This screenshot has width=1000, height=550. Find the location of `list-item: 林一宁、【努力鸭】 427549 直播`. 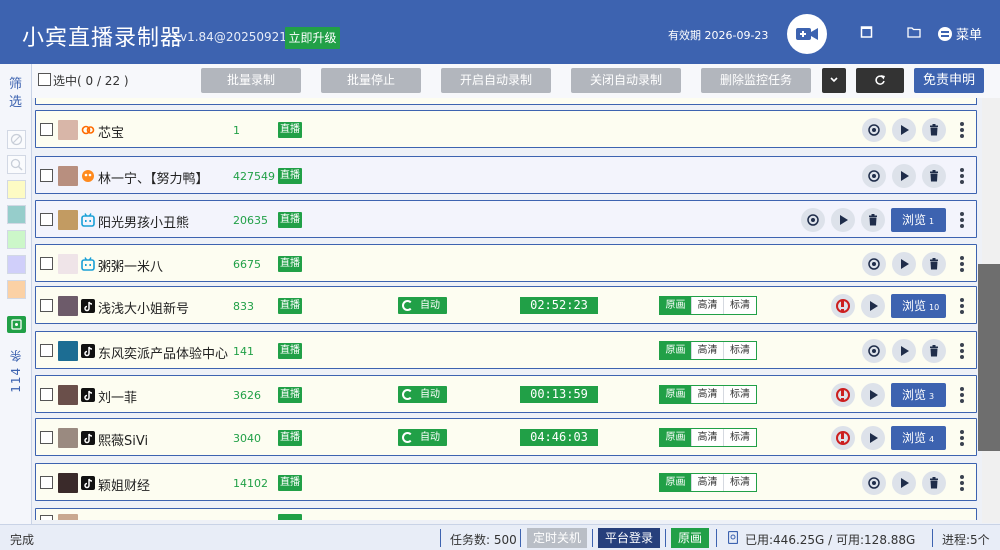

list-item: 林一宁、【努力鸭】 427549 直播 is located at coordinates (506, 175).